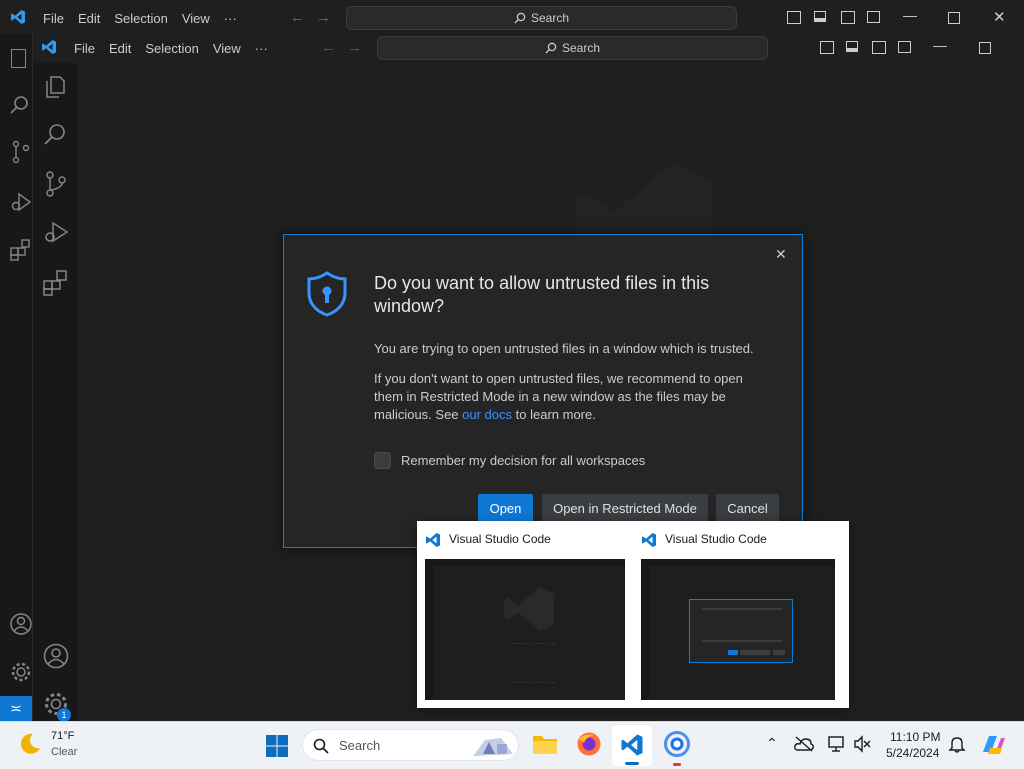 The width and height of the screenshot is (1024, 769). I want to click on front-menu-more: ···, so click(261, 48).